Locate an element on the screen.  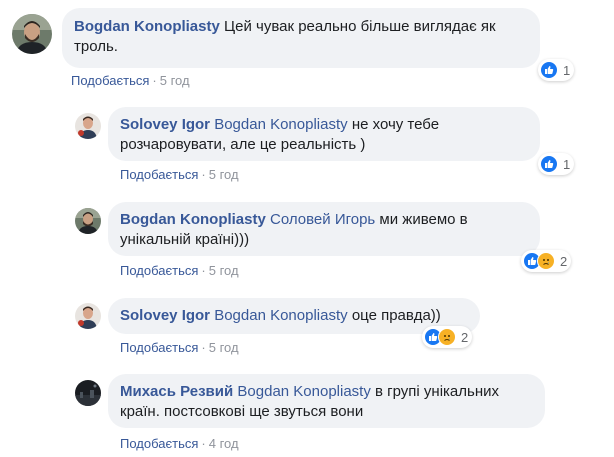
comment-text-line2: троль. is located at coordinates (96, 46).